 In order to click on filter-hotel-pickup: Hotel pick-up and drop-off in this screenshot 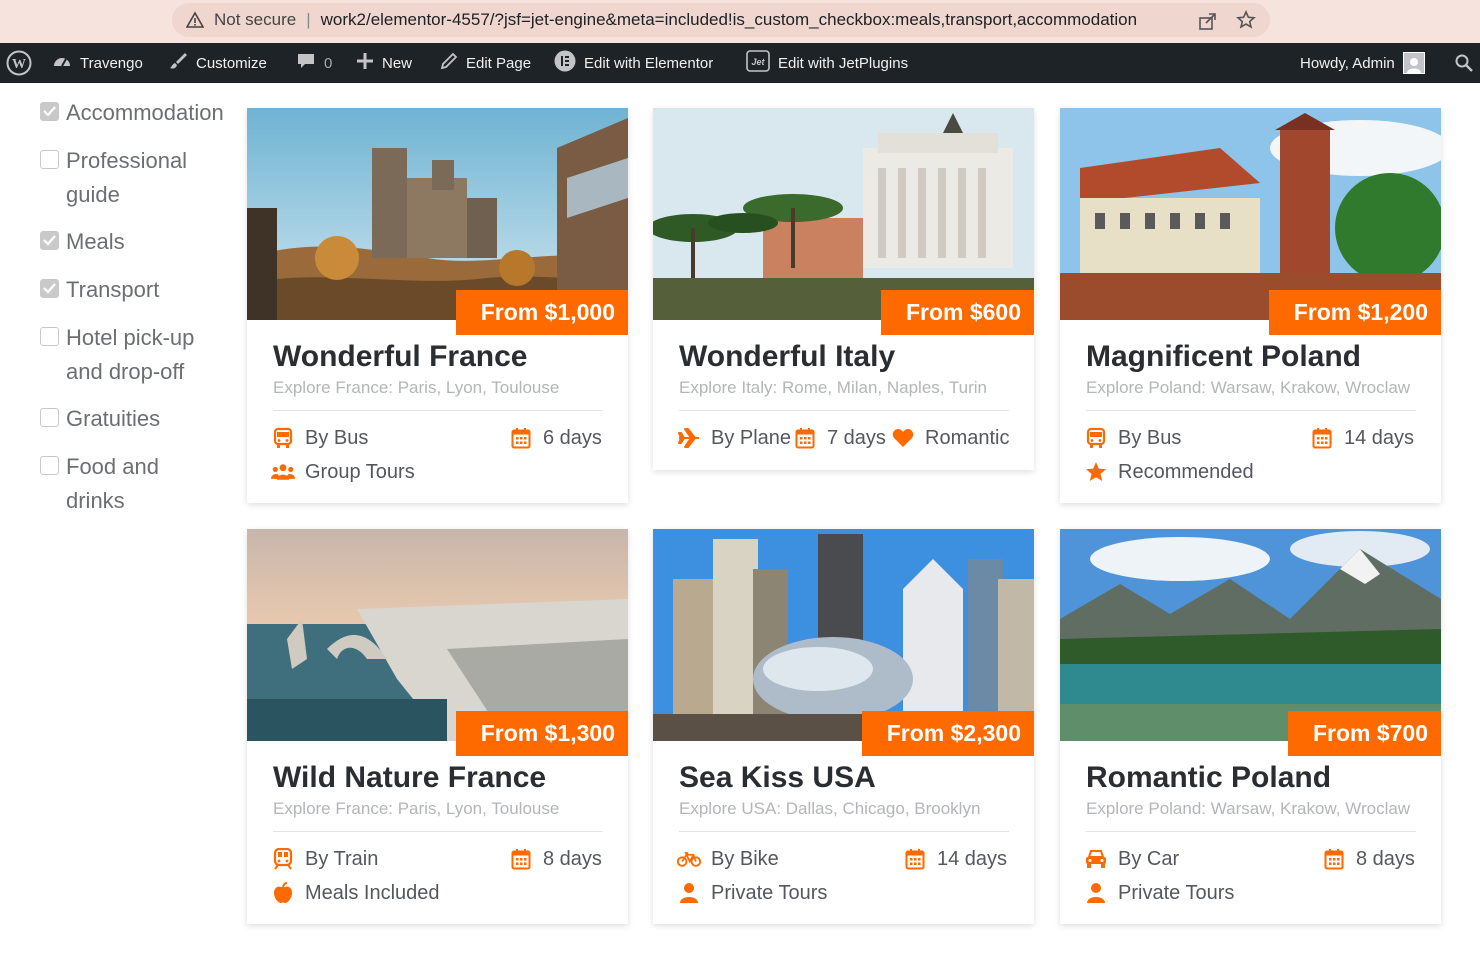, I will do `click(117, 355)`.